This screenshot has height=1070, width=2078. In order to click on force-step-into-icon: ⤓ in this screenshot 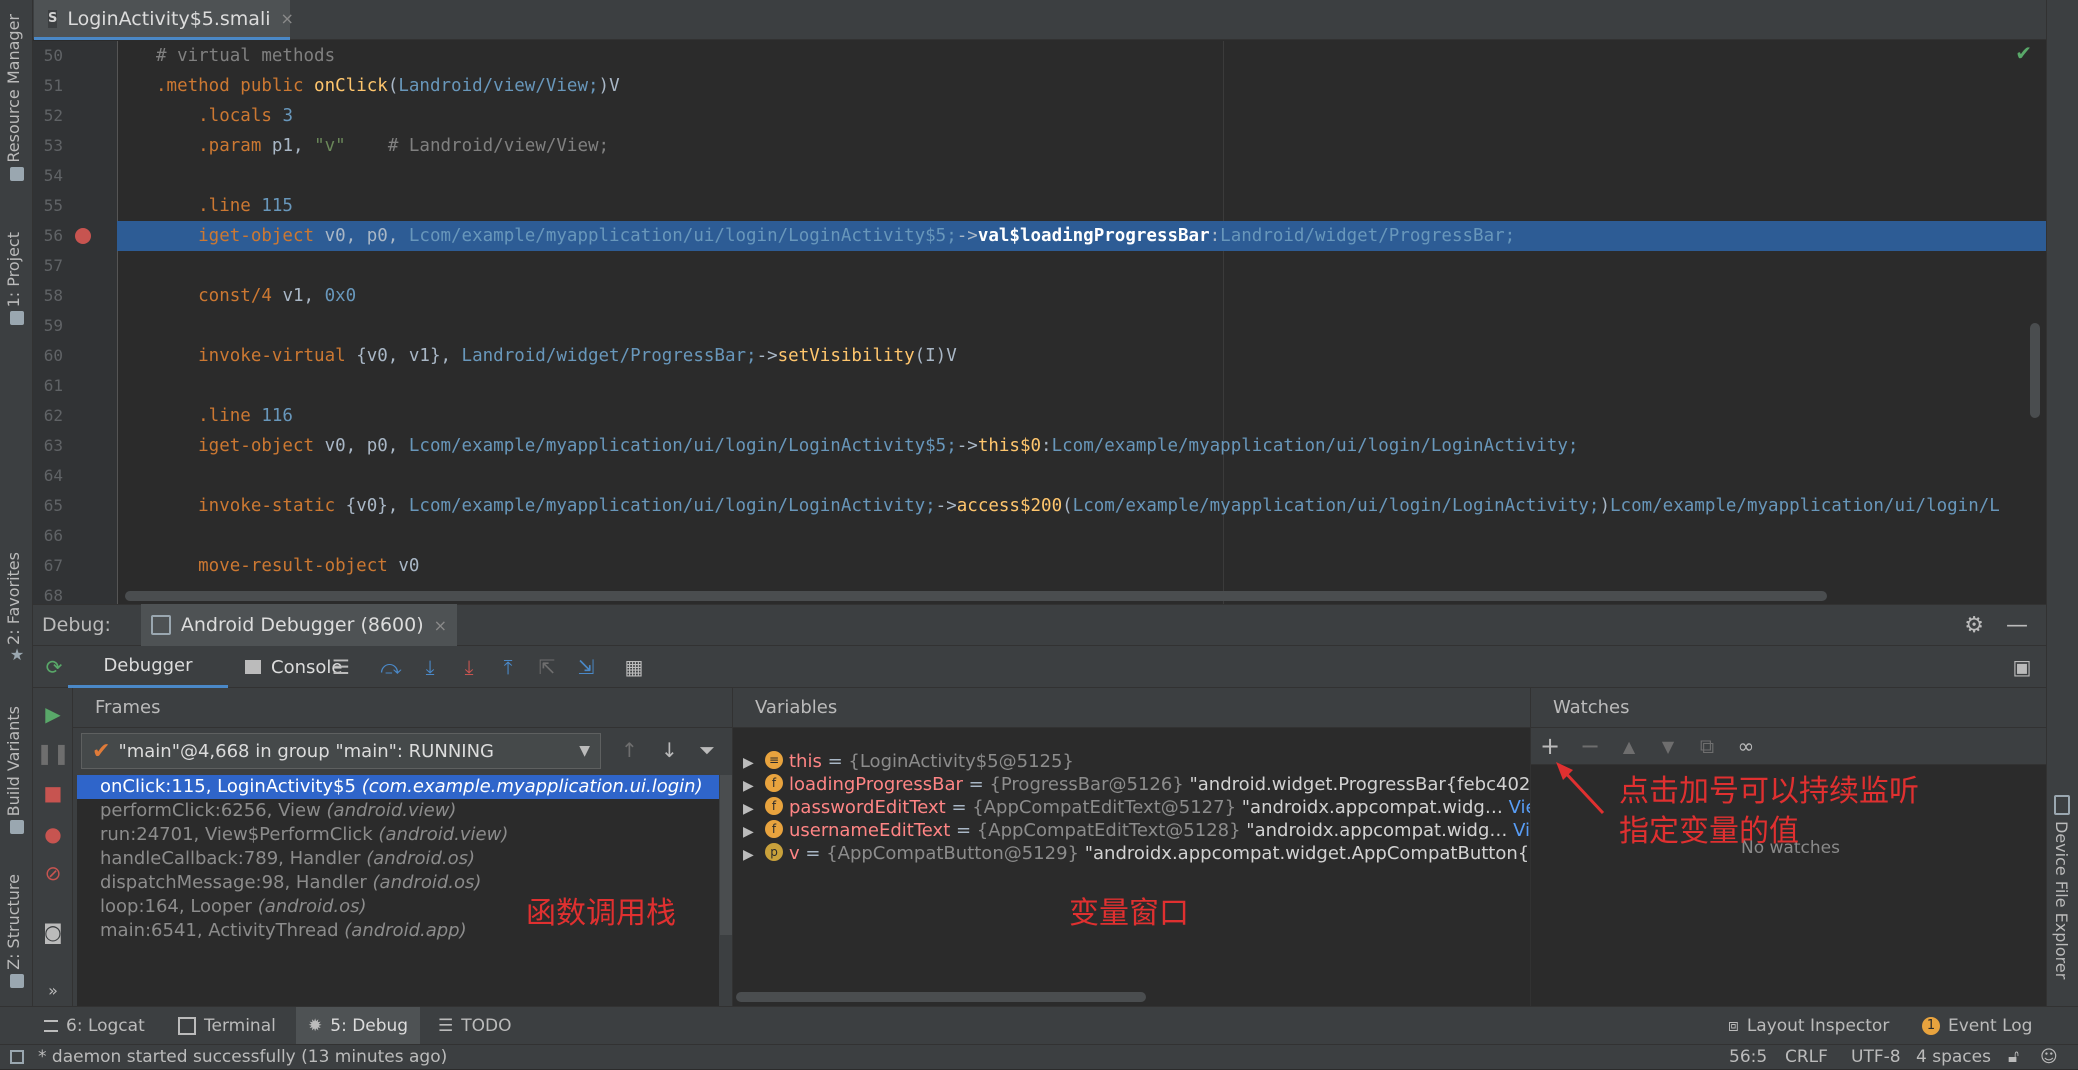, I will do `click(469, 667)`.